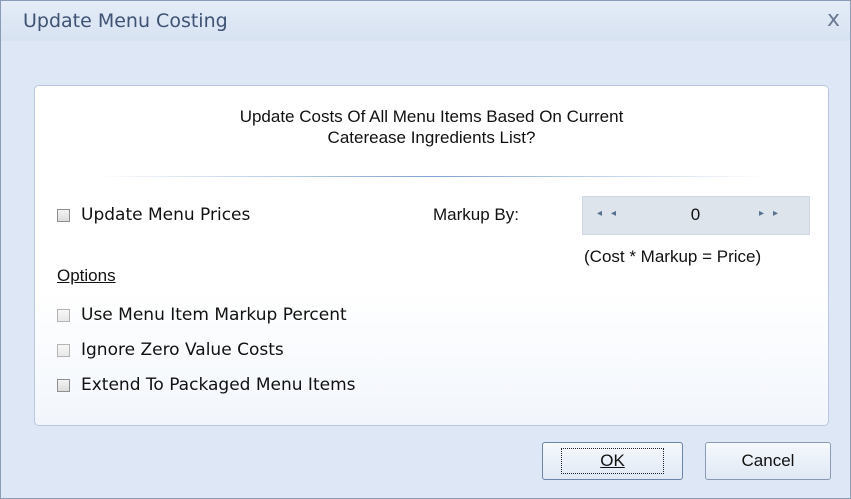  What do you see at coordinates (431, 176) in the screenshot?
I see `separator` at bounding box center [431, 176].